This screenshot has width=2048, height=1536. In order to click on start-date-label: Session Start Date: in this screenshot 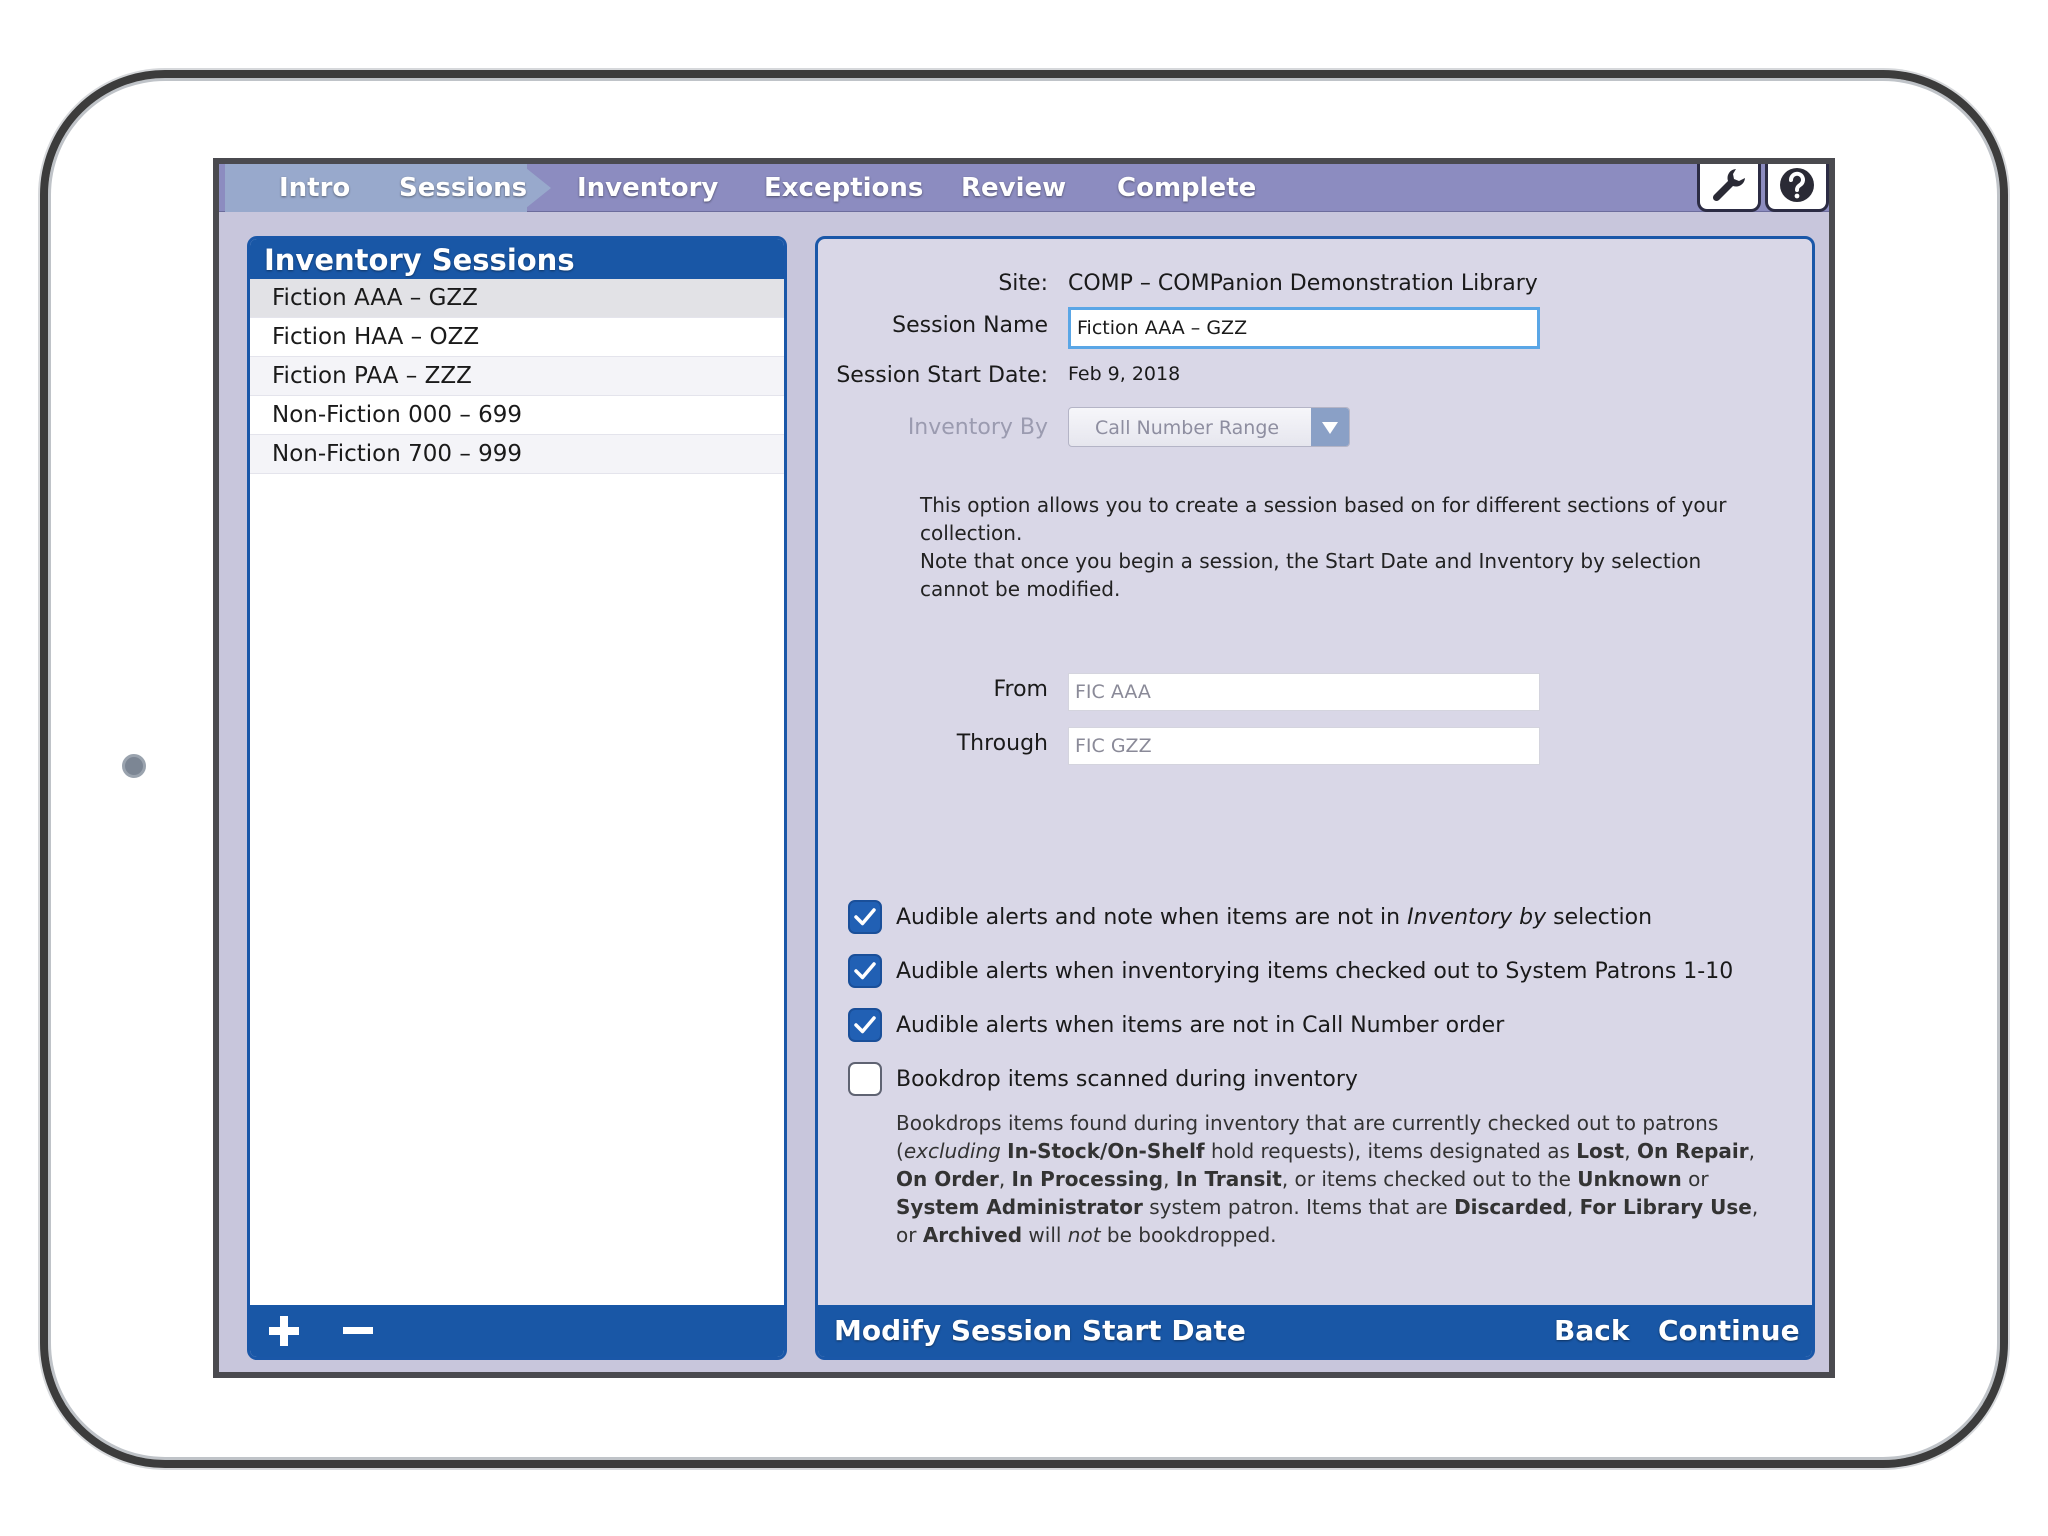, I will do `click(942, 375)`.